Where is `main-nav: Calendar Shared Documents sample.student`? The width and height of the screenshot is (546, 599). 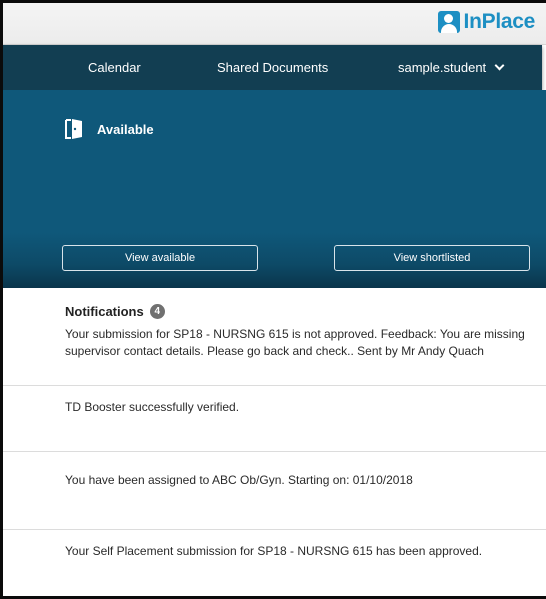 main-nav: Calendar Shared Documents sample.student is located at coordinates (272, 67).